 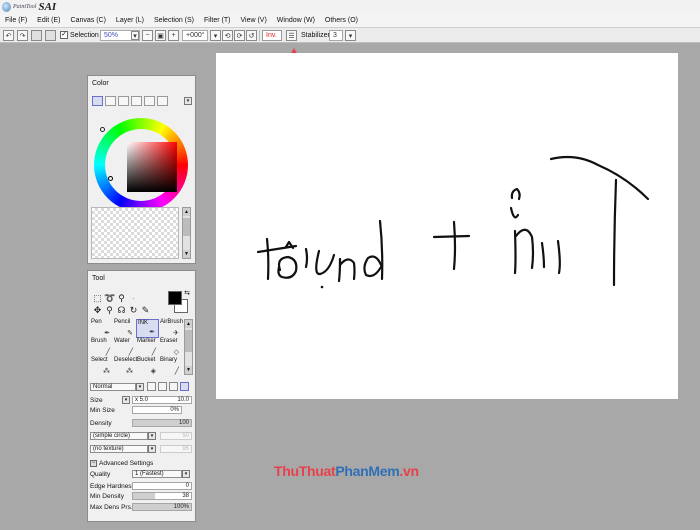 I want to click on lasso-icon: ➰, so click(x=109, y=298).